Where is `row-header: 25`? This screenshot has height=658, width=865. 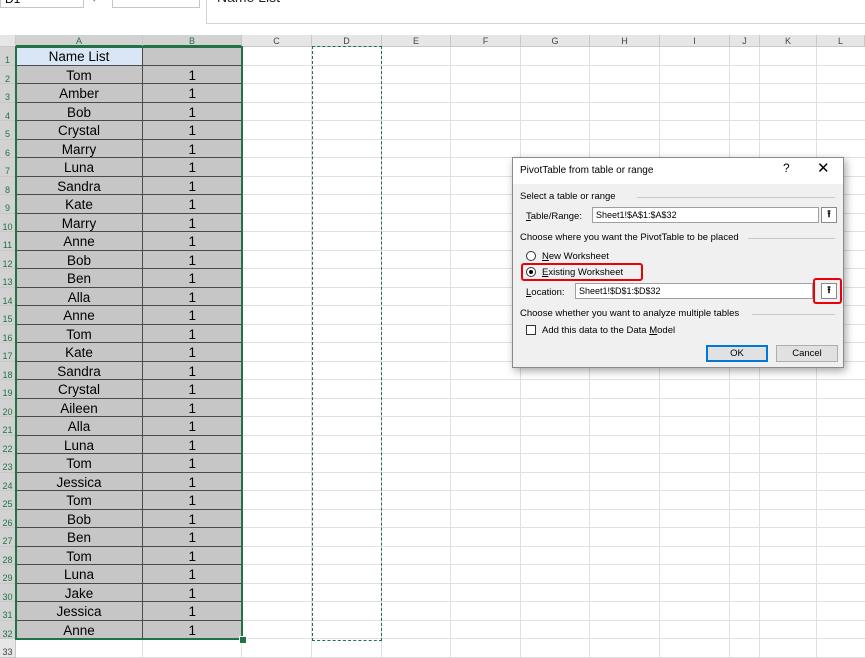
row-header: 25 is located at coordinates (8, 500).